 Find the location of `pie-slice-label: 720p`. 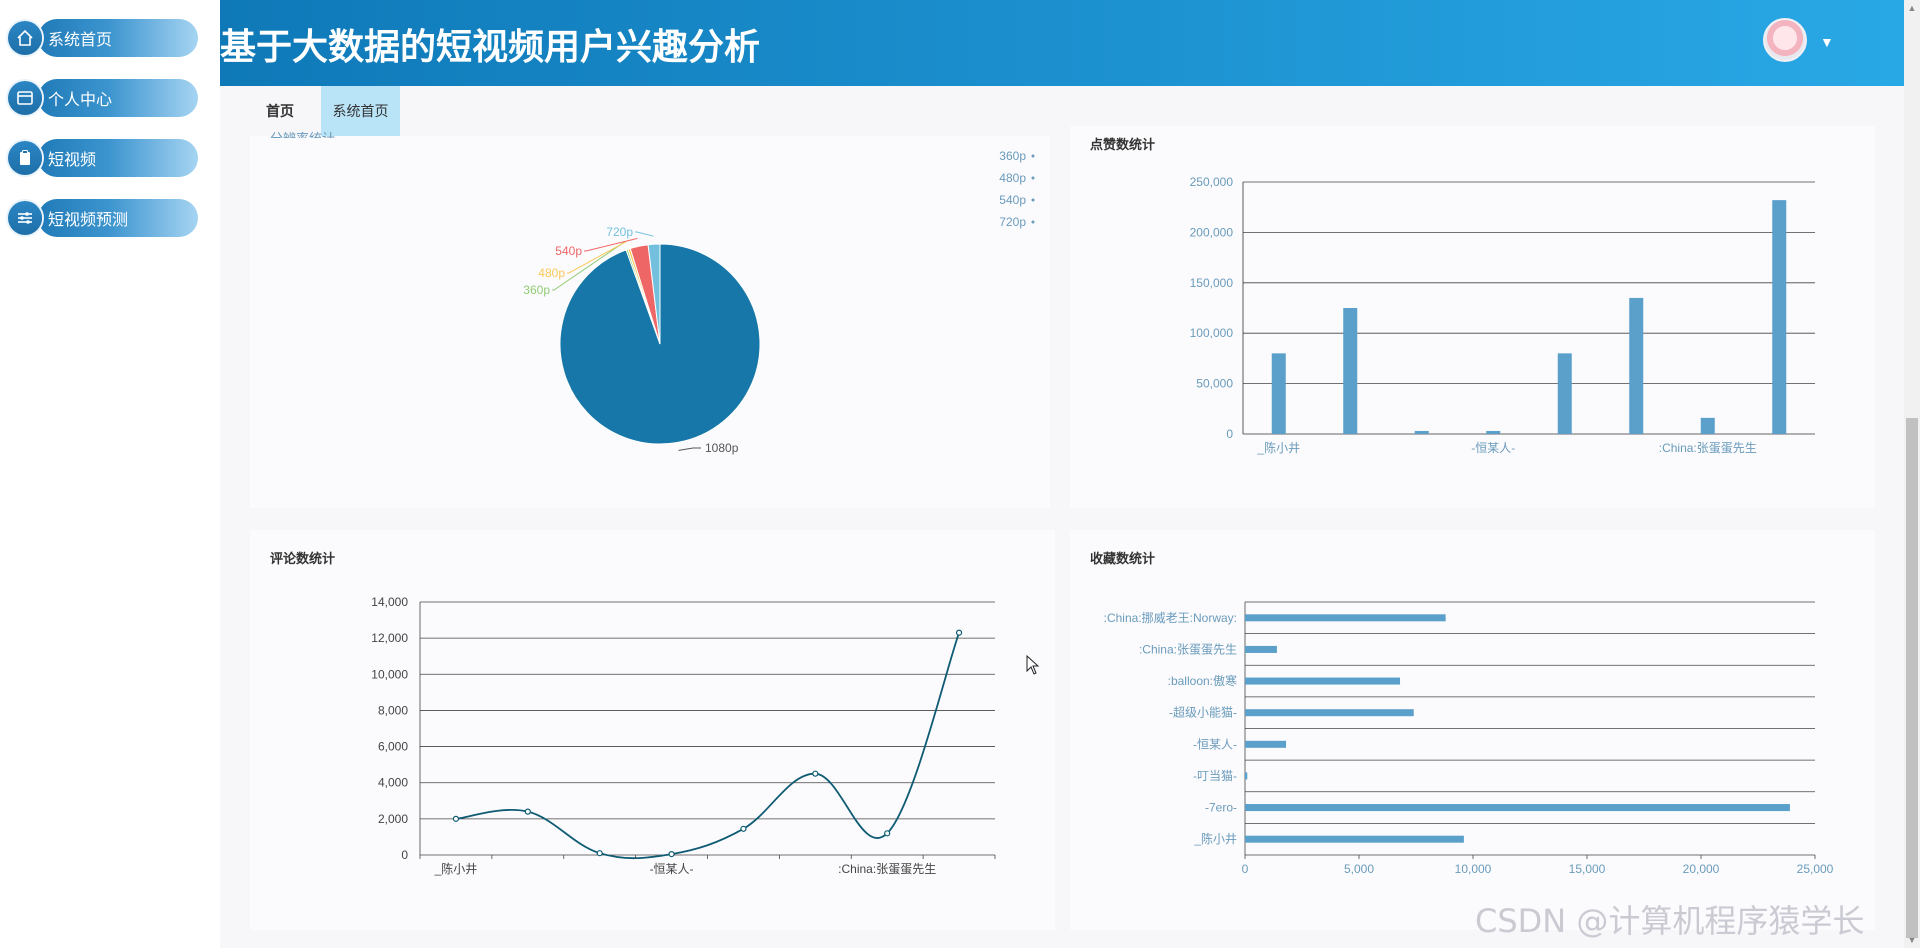

pie-slice-label: 720p is located at coordinates (619, 232).